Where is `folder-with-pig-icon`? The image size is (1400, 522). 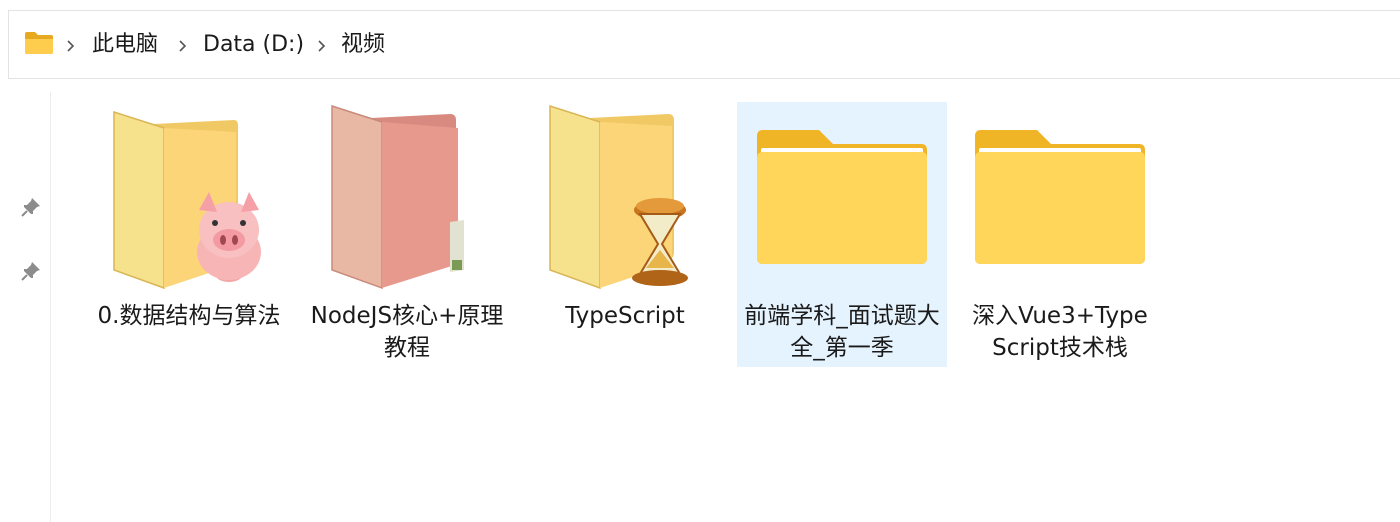 folder-with-pig-icon is located at coordinates (189, 194).